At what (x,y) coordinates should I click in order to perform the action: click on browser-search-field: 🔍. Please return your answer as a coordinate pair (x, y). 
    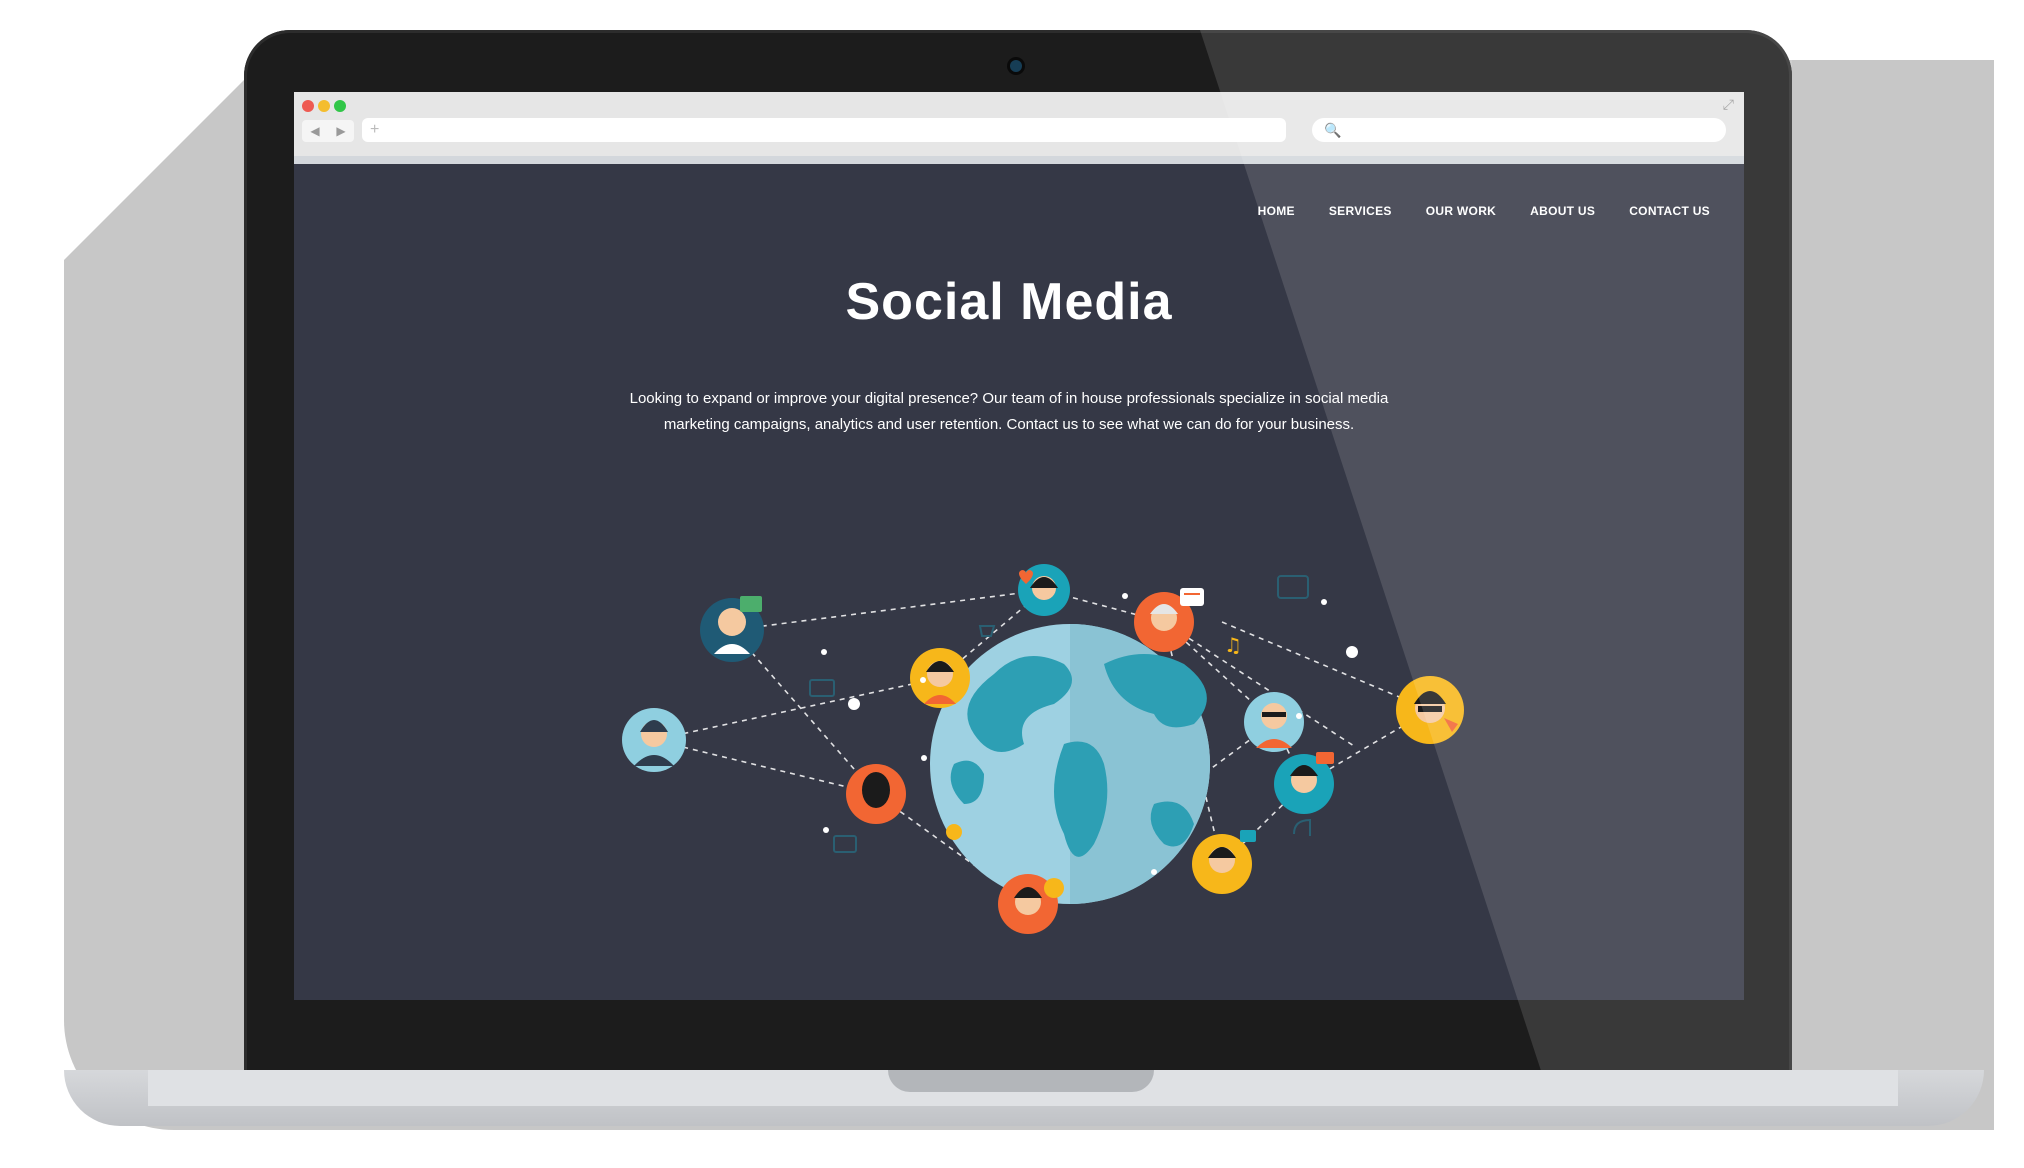
    Looking at the image, I should click on (1519, 130).